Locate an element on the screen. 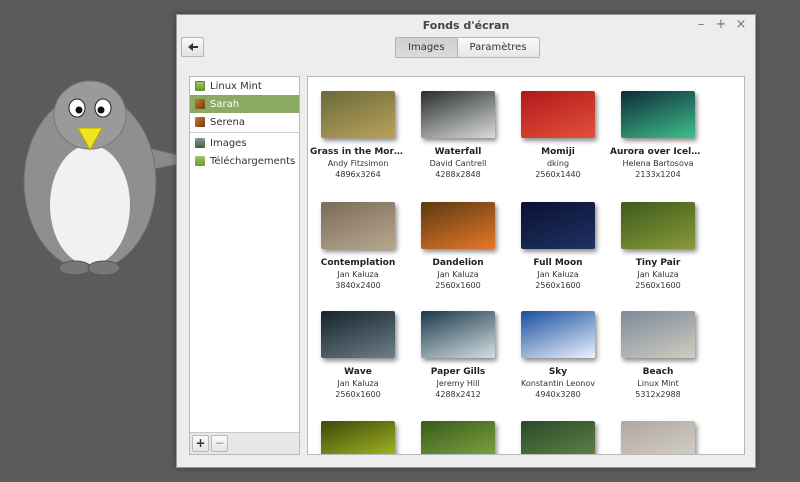 Image resolution: width=800 pixels, height=482 pixels. view-switcher: Images Paramètres is located at coordinates (467, 47).